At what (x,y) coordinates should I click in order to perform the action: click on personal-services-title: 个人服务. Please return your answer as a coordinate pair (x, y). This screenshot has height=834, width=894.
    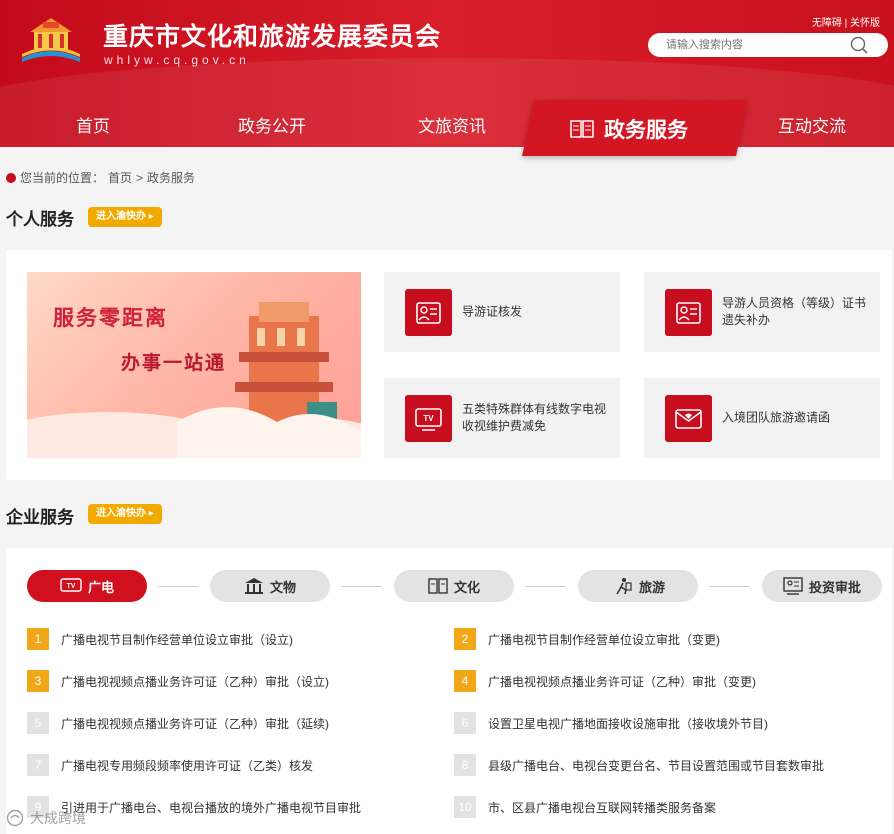
    Looking at the image, I should click on (40, 220).